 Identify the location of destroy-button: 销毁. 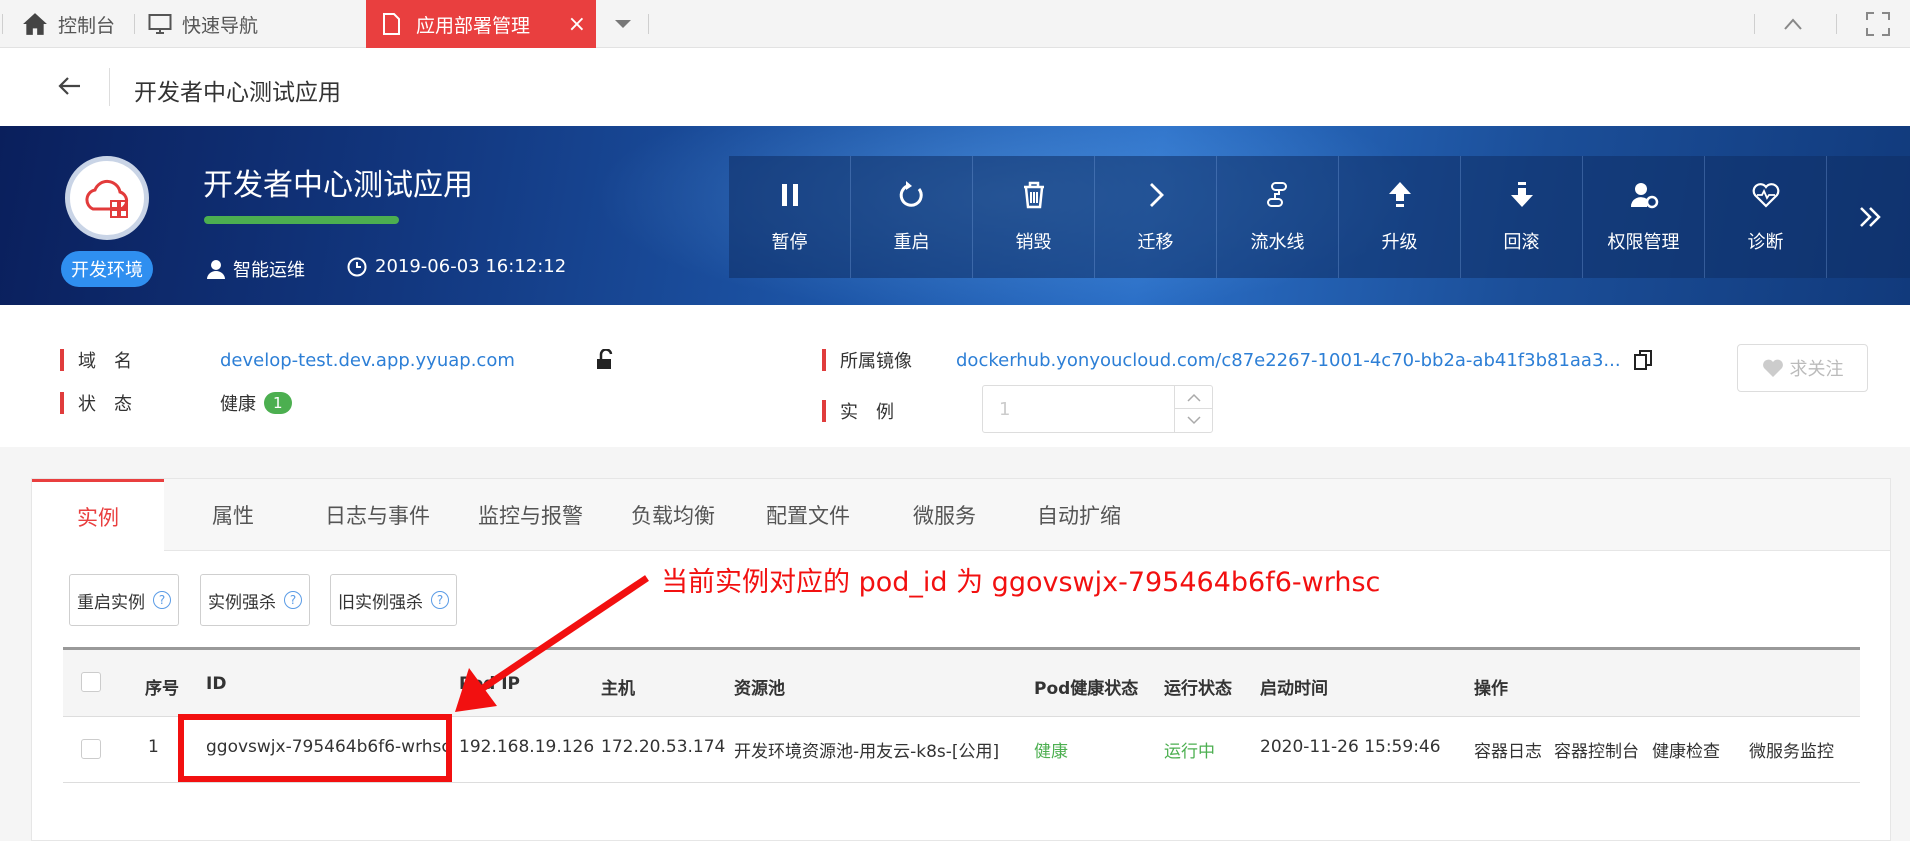
(1034, 217).